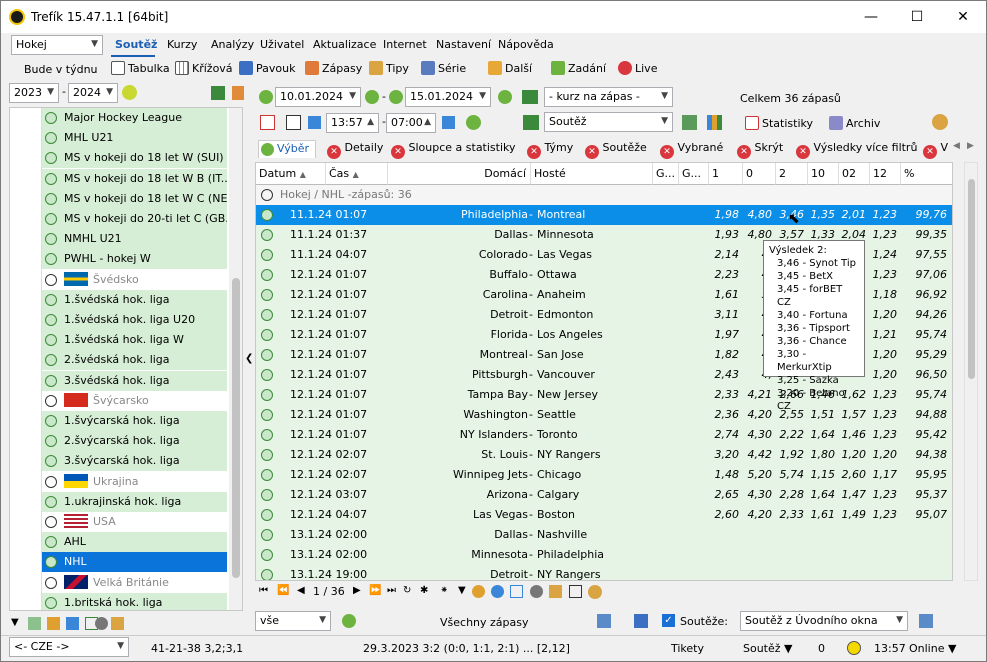  Describe the element at coordinates (616, 150) in the screenshot. I see `filter-tab-souteze: ✕ Soutěže` at that location.